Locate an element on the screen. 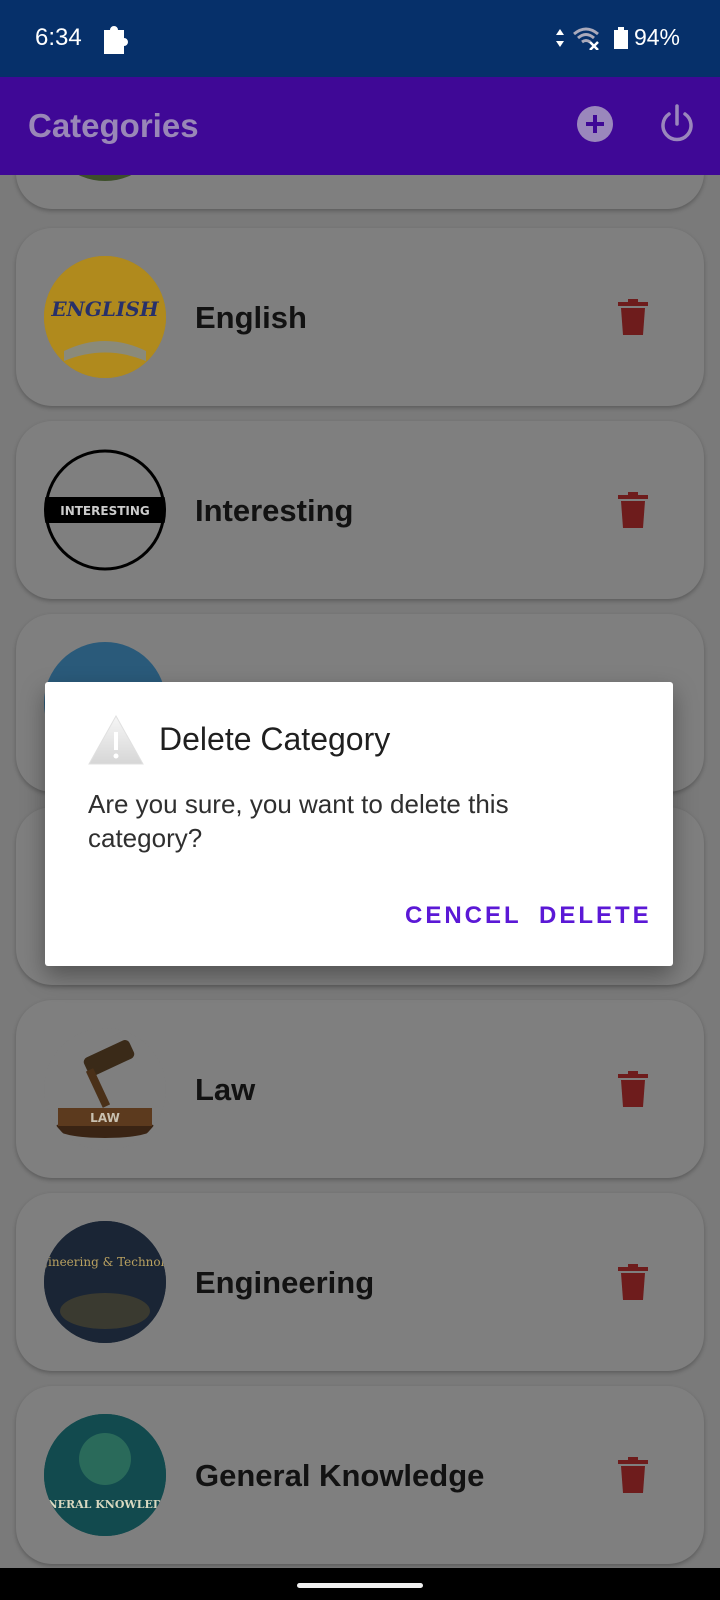 The image size is (720, 1600). status-right: 94% is located at coordinates (617, 37).